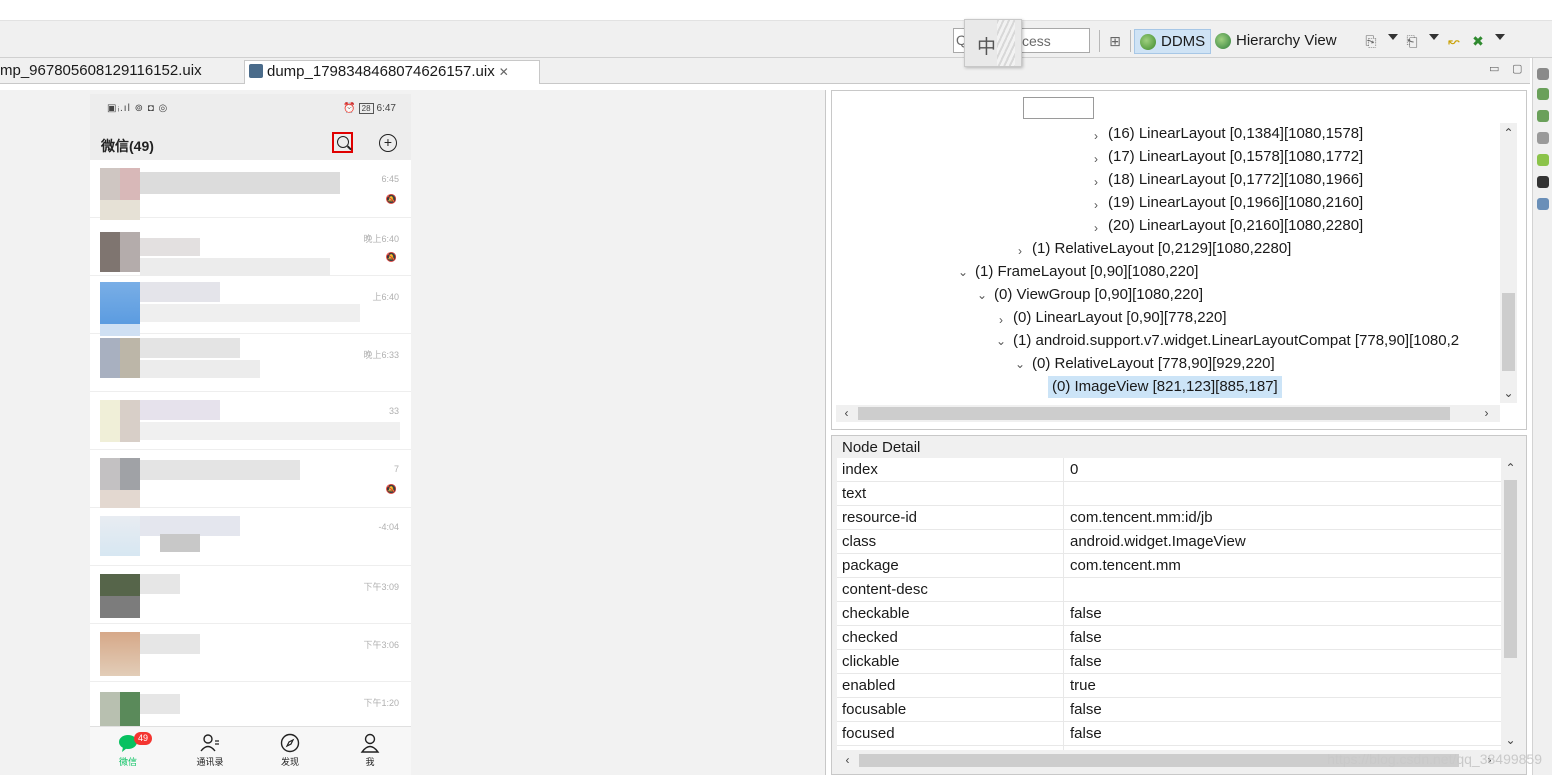 The width and height of the screenshot is (1552, 775). Describe the element at coordinates (1235, 180) in the screenshot. I see `tree-node: (18) LinearLayout [0,1772][1080,1966]` at that location.